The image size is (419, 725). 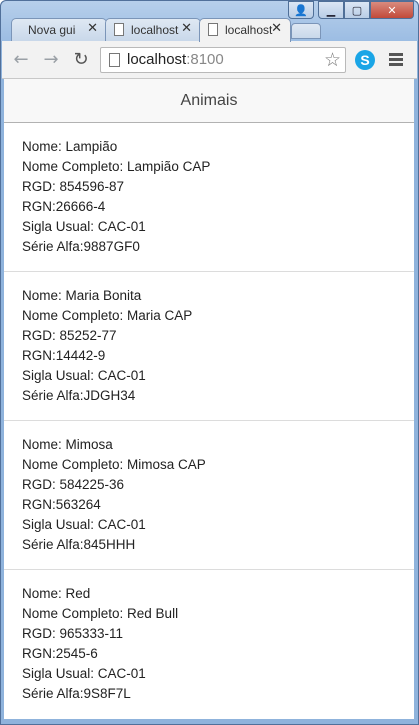 I want to click on animal-rgd: RGD: 854596-87, so click(x=73, y=186).